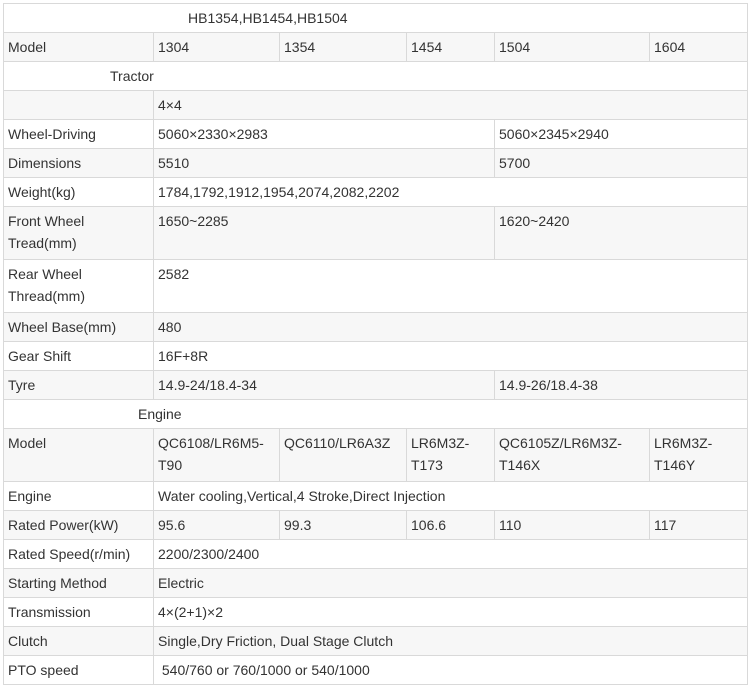  What do you see at coordinates (78, 554) in the screenshot?
I see `row-label: Rated Speed(r/min)` at bounding box center [78, 554].